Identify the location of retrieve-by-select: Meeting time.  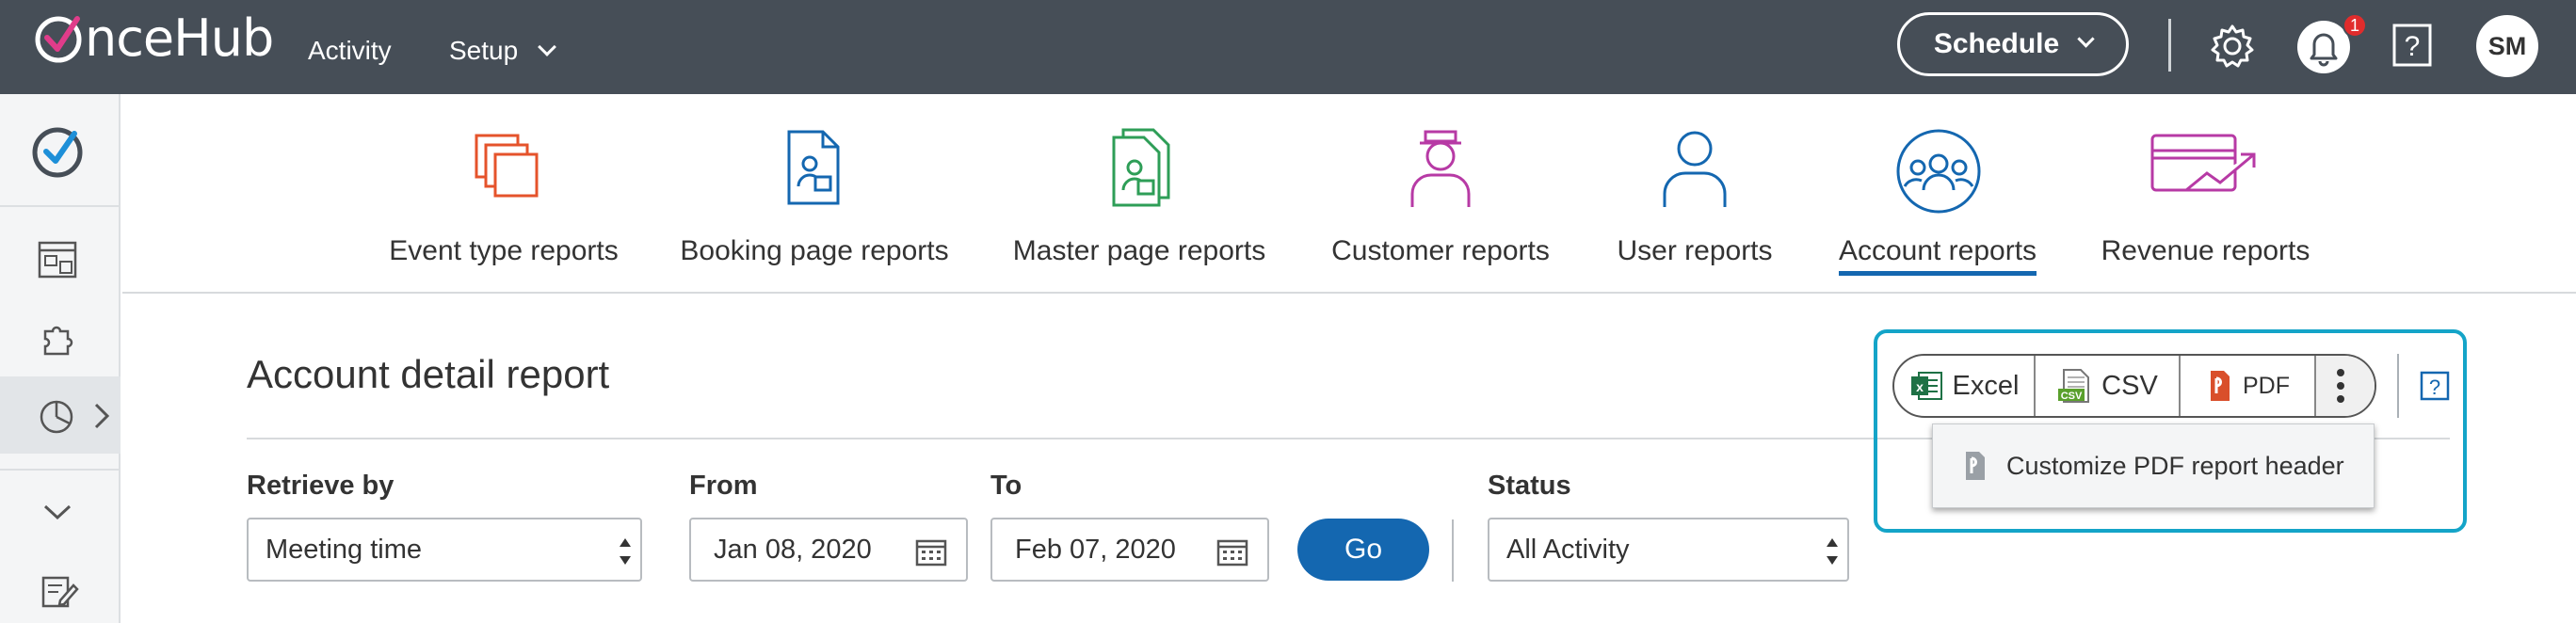
(444, 550).